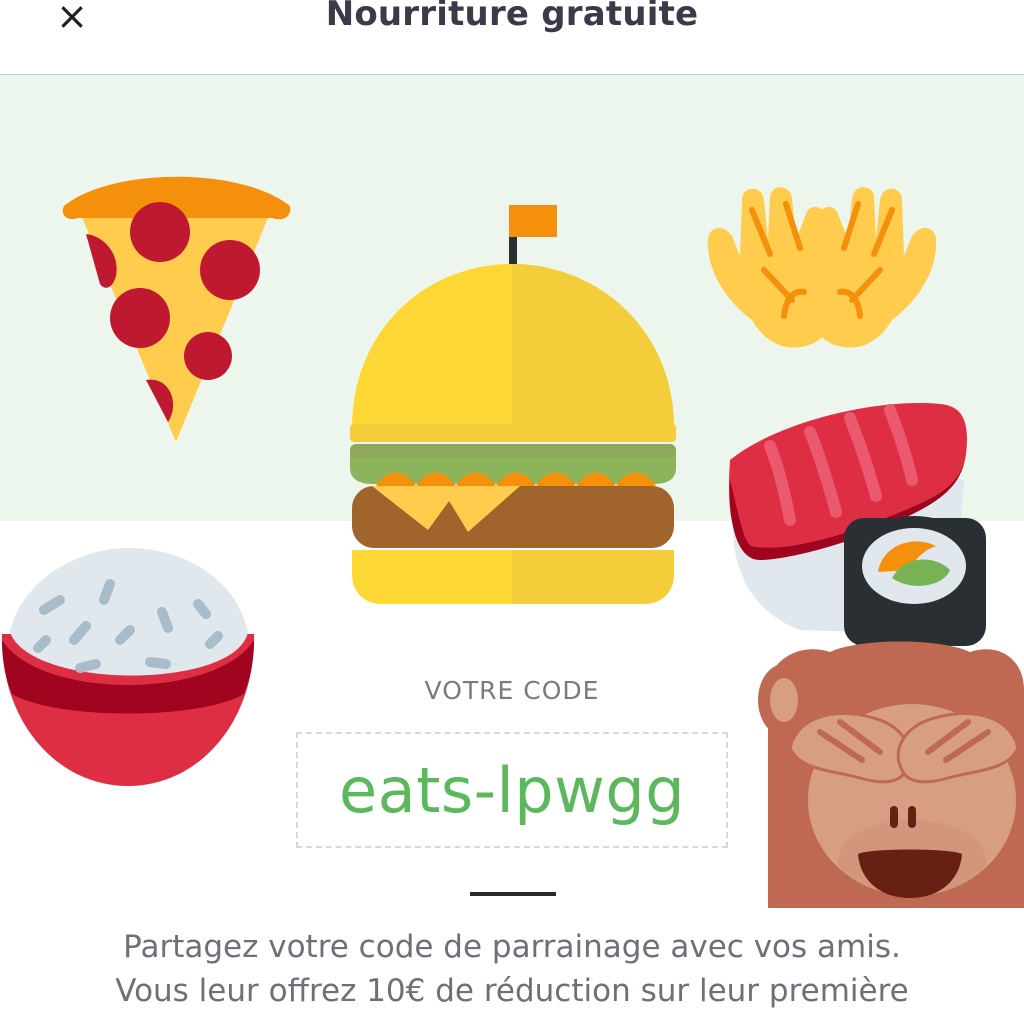  What do you see at coordinates (513, 404) in the screenshot?
I see `burger-icon` at bounding box center [513, 404].